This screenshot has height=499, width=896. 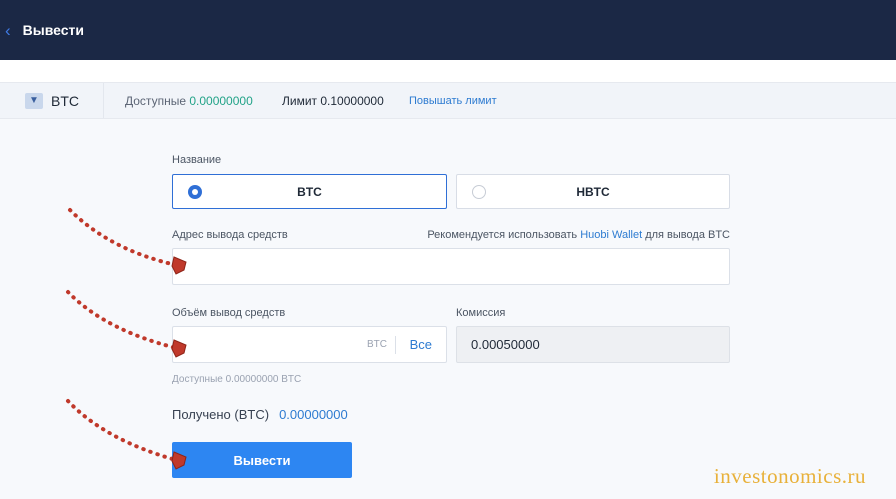 I want to click on available-balance: Доступные 0.00000000, so click(x=189, y=101).